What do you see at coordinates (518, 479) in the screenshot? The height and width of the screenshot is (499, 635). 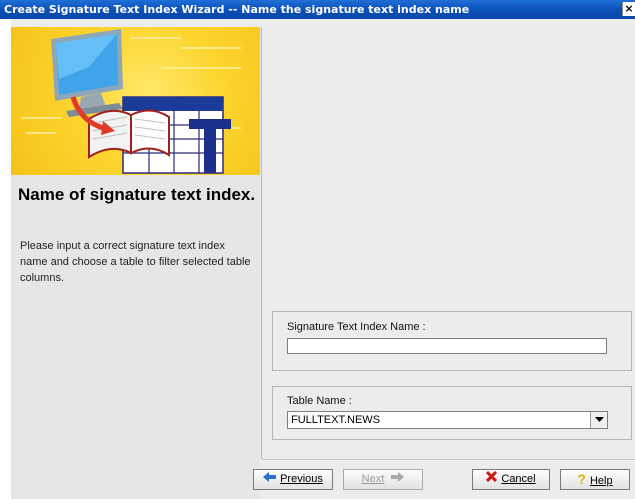 I see `cancel-label: Cancel` at bounding box center [518, 479].